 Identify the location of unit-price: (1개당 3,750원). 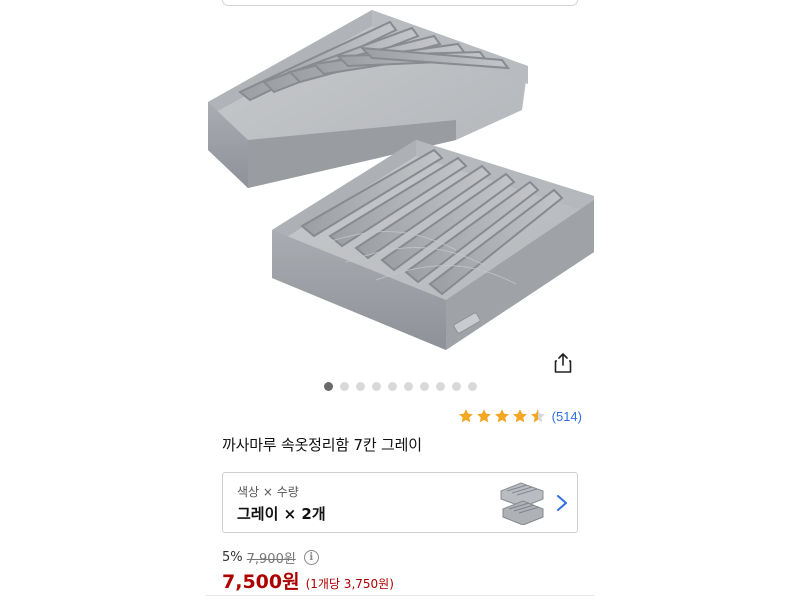
(349, 584).